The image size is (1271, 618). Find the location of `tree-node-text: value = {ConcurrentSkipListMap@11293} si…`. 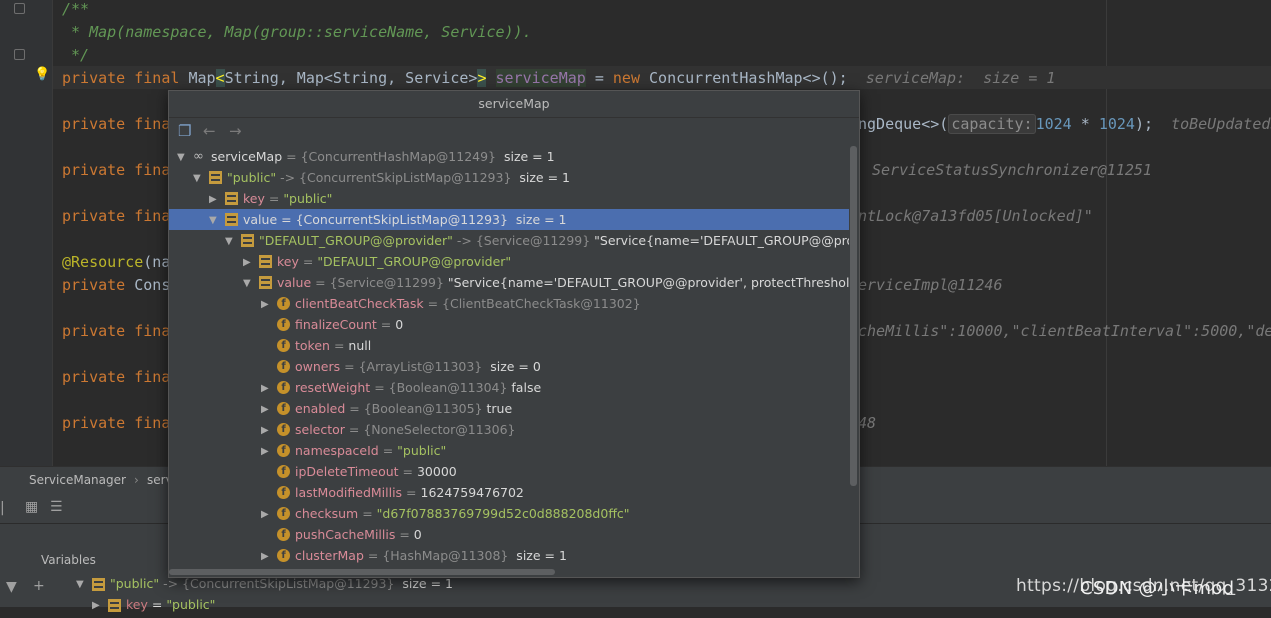

tree-node-text: value = {ConcurrentSkipListMap@11293} si… is located at coordinates (405, 219).